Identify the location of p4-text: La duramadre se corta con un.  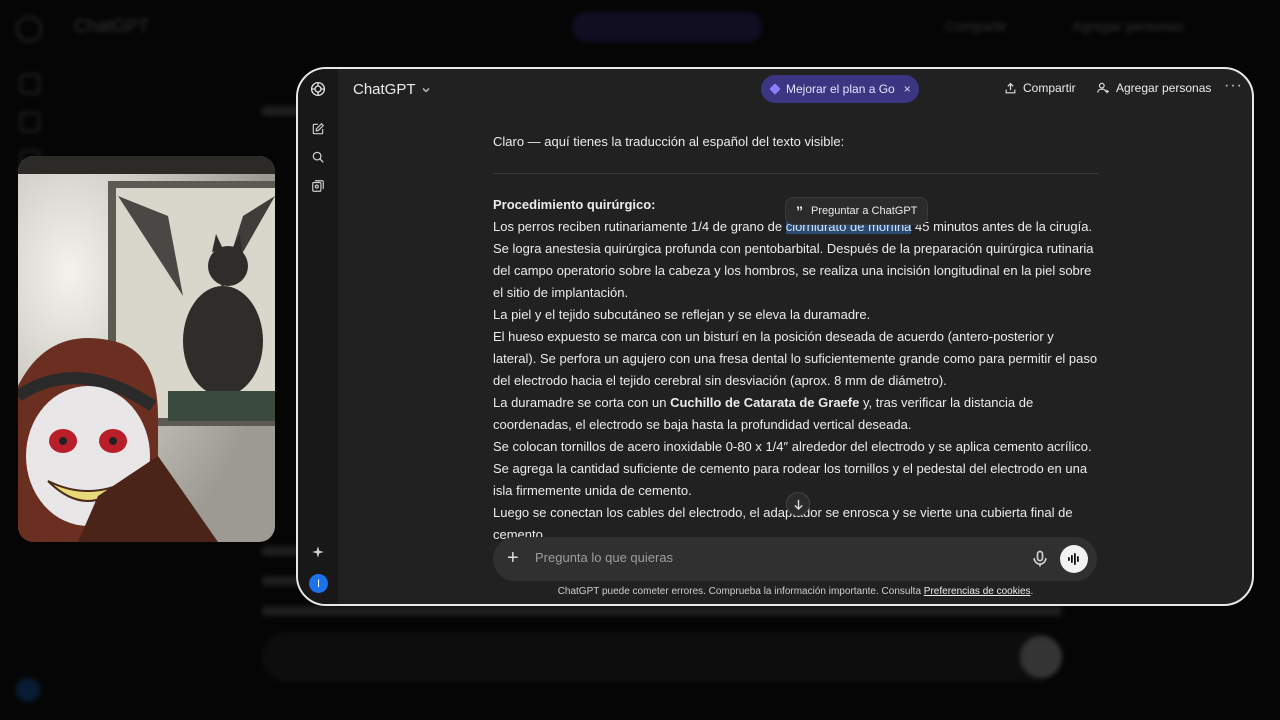
(582, 402).